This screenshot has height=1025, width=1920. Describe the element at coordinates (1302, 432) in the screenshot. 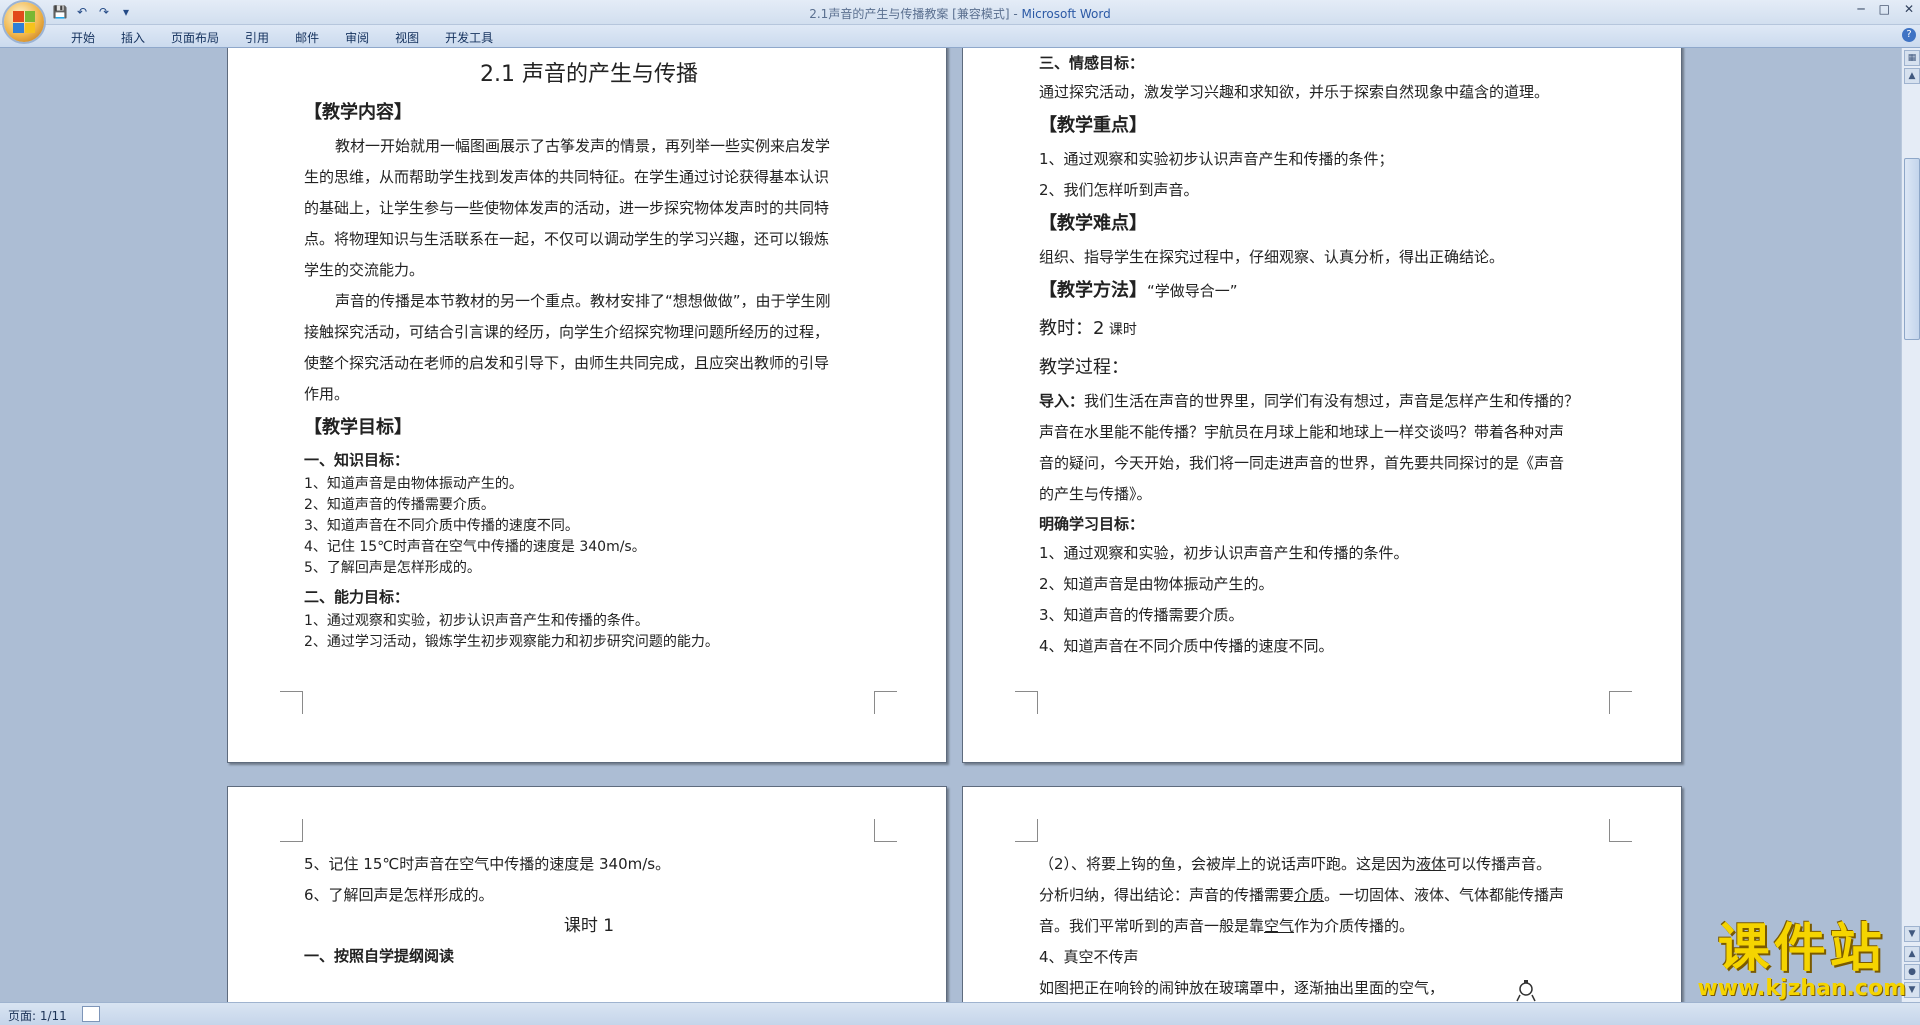

I see `paragraph-line: 声音在水里能不能传播？宇航员在月球上能和地球上一样交谈吗？带着各种对声` at that location.